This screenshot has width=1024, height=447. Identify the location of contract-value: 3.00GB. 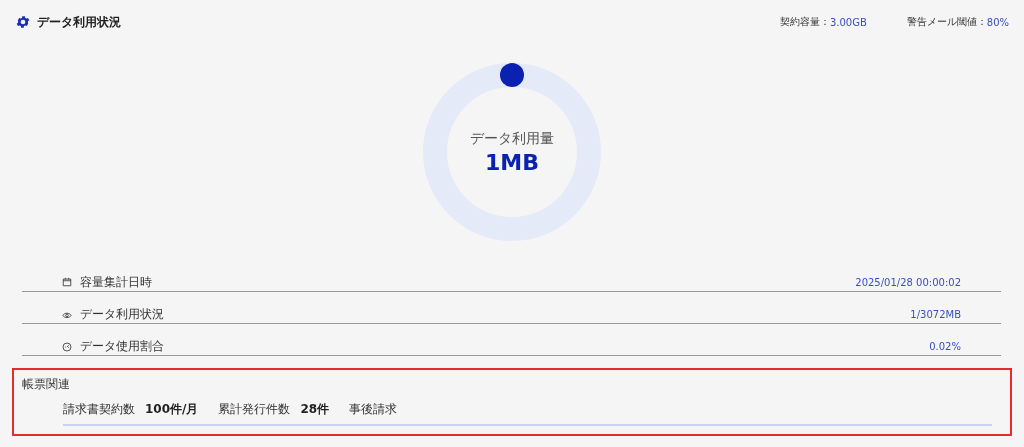
(848, 22).